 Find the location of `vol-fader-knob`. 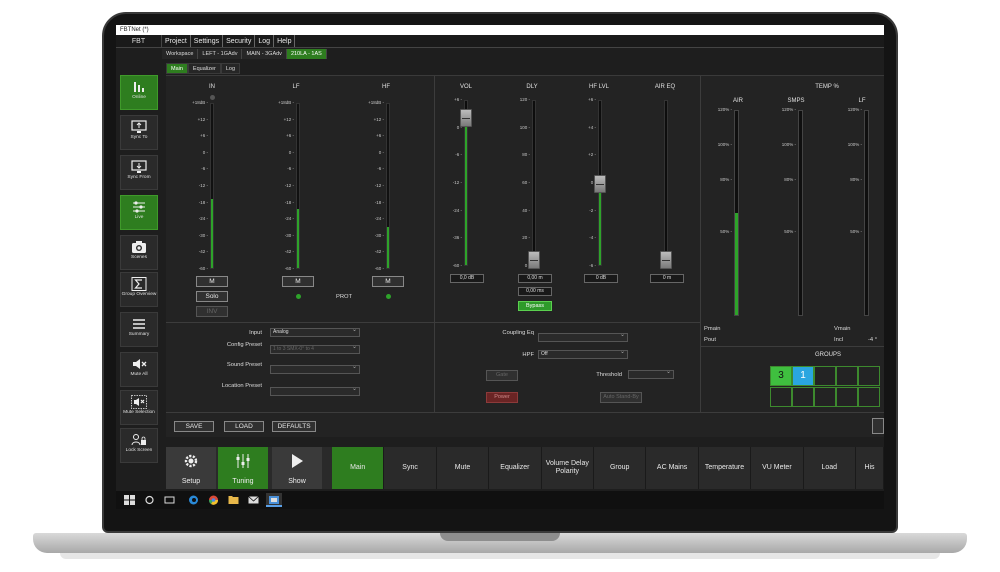

vol-fader-knob is located at coordinates (466, 118).